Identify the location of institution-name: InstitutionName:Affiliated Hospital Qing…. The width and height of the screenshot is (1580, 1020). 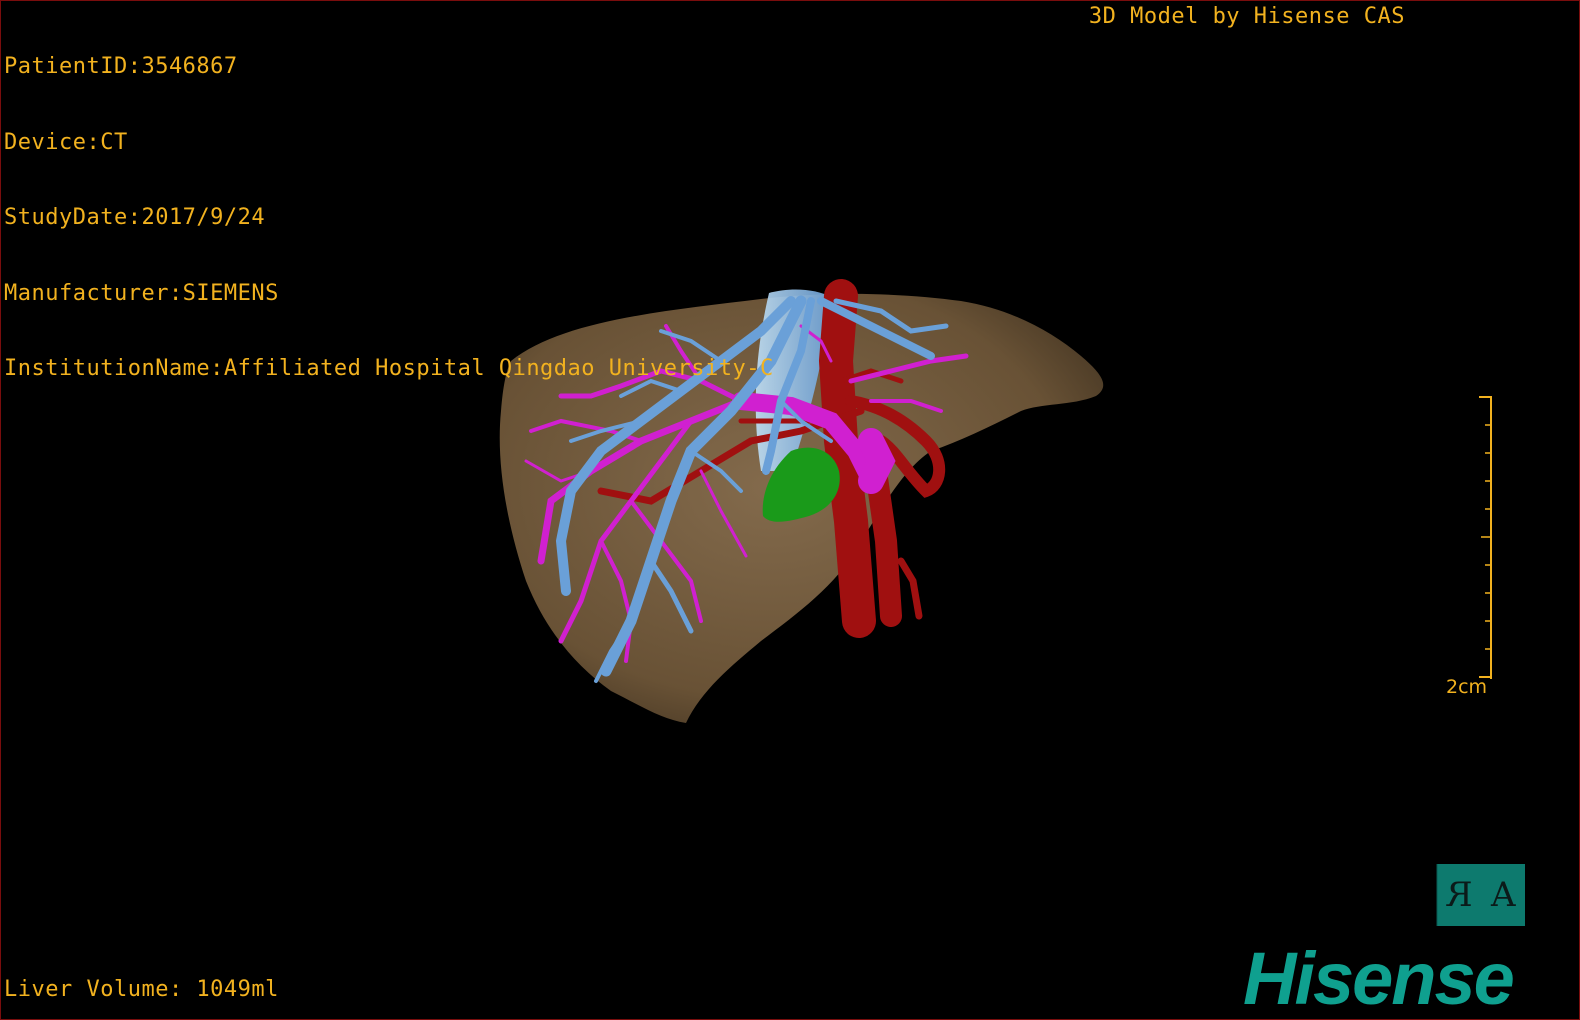
(389, 368).